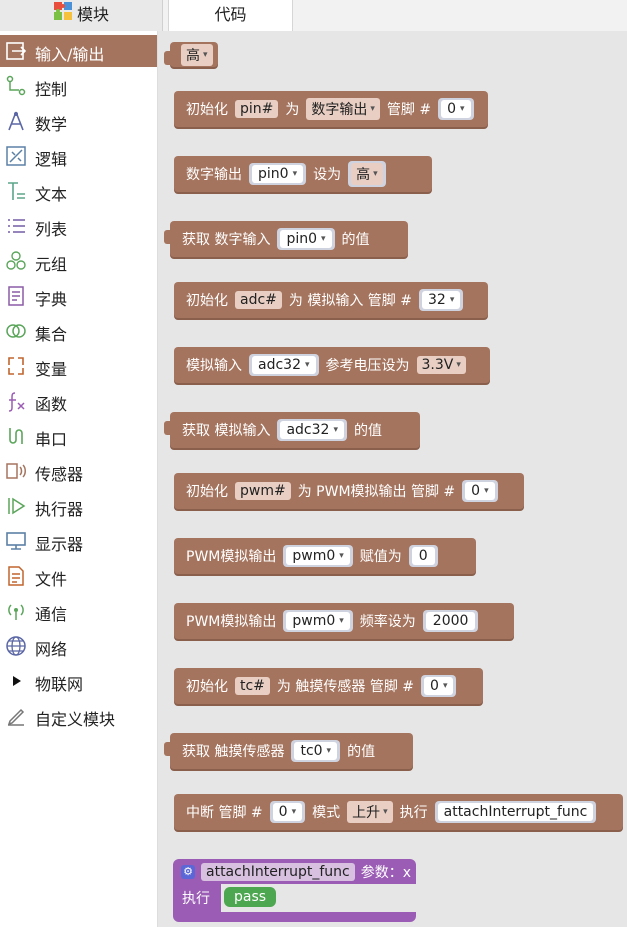 Image resolution: width=627 pixels, height=927 pixels. I want to click on sidebar-item-text: 文本, so click(78, 191).